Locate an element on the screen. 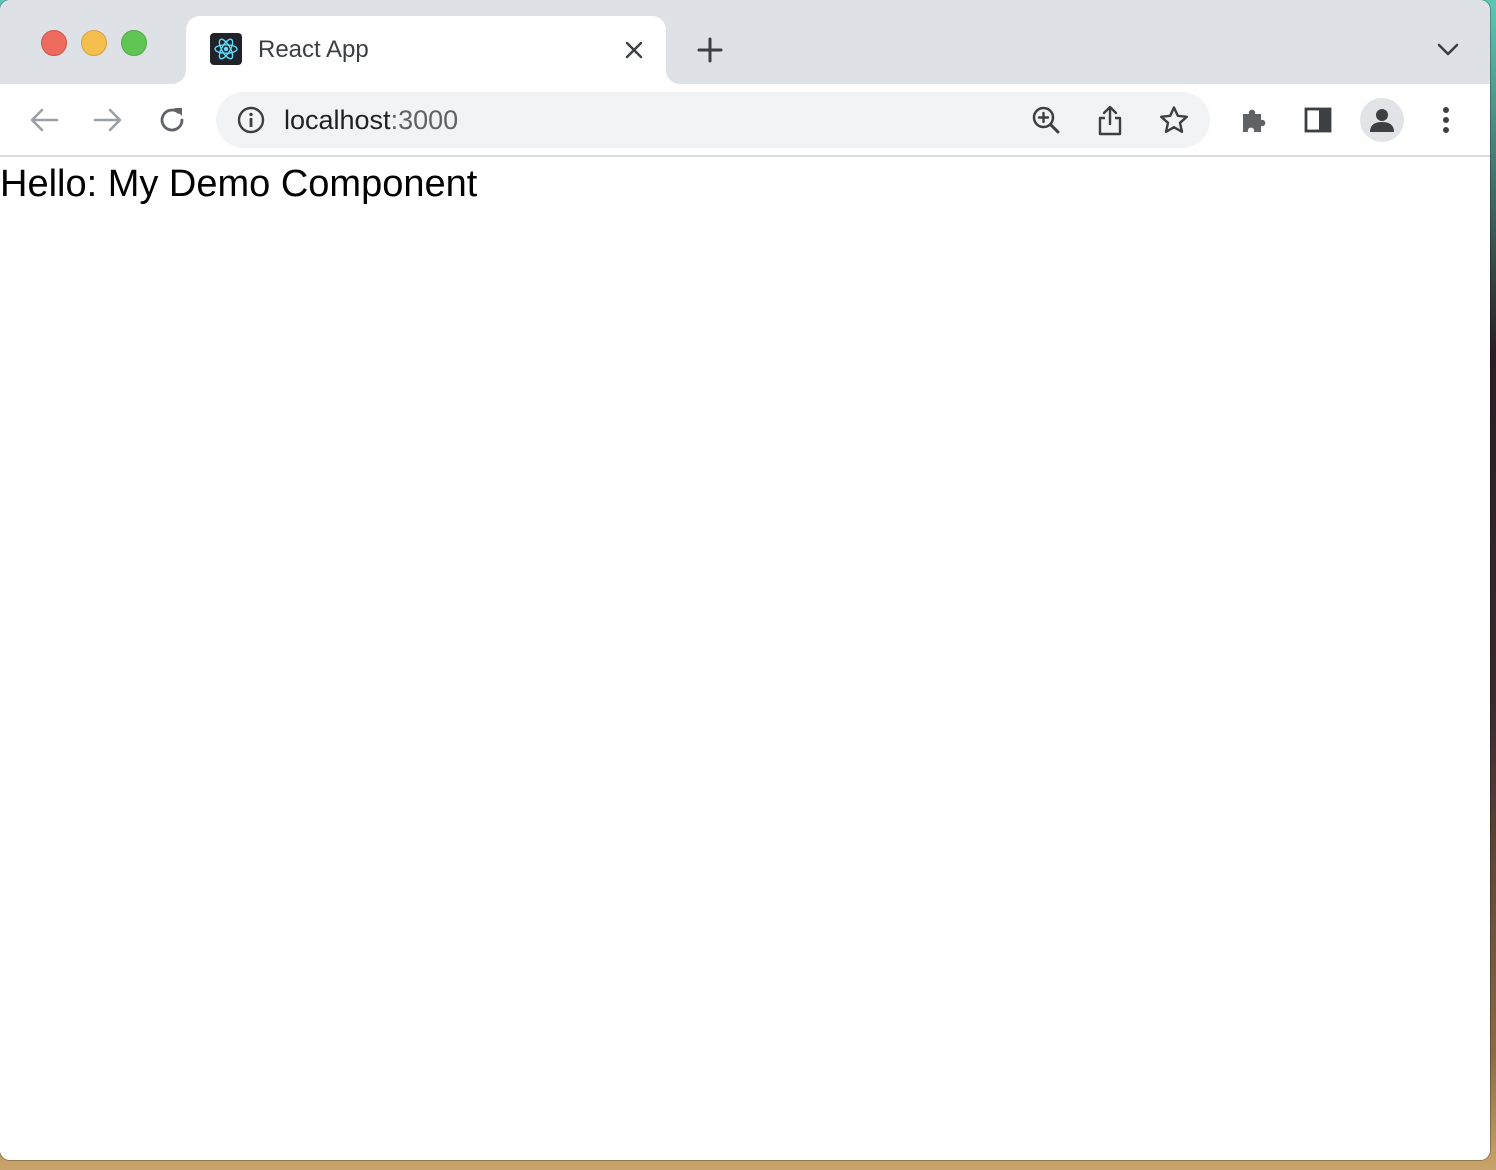 This screenshot has width=1496, height=1170. tab-react-app: React App is located at coordinates (426, 50).